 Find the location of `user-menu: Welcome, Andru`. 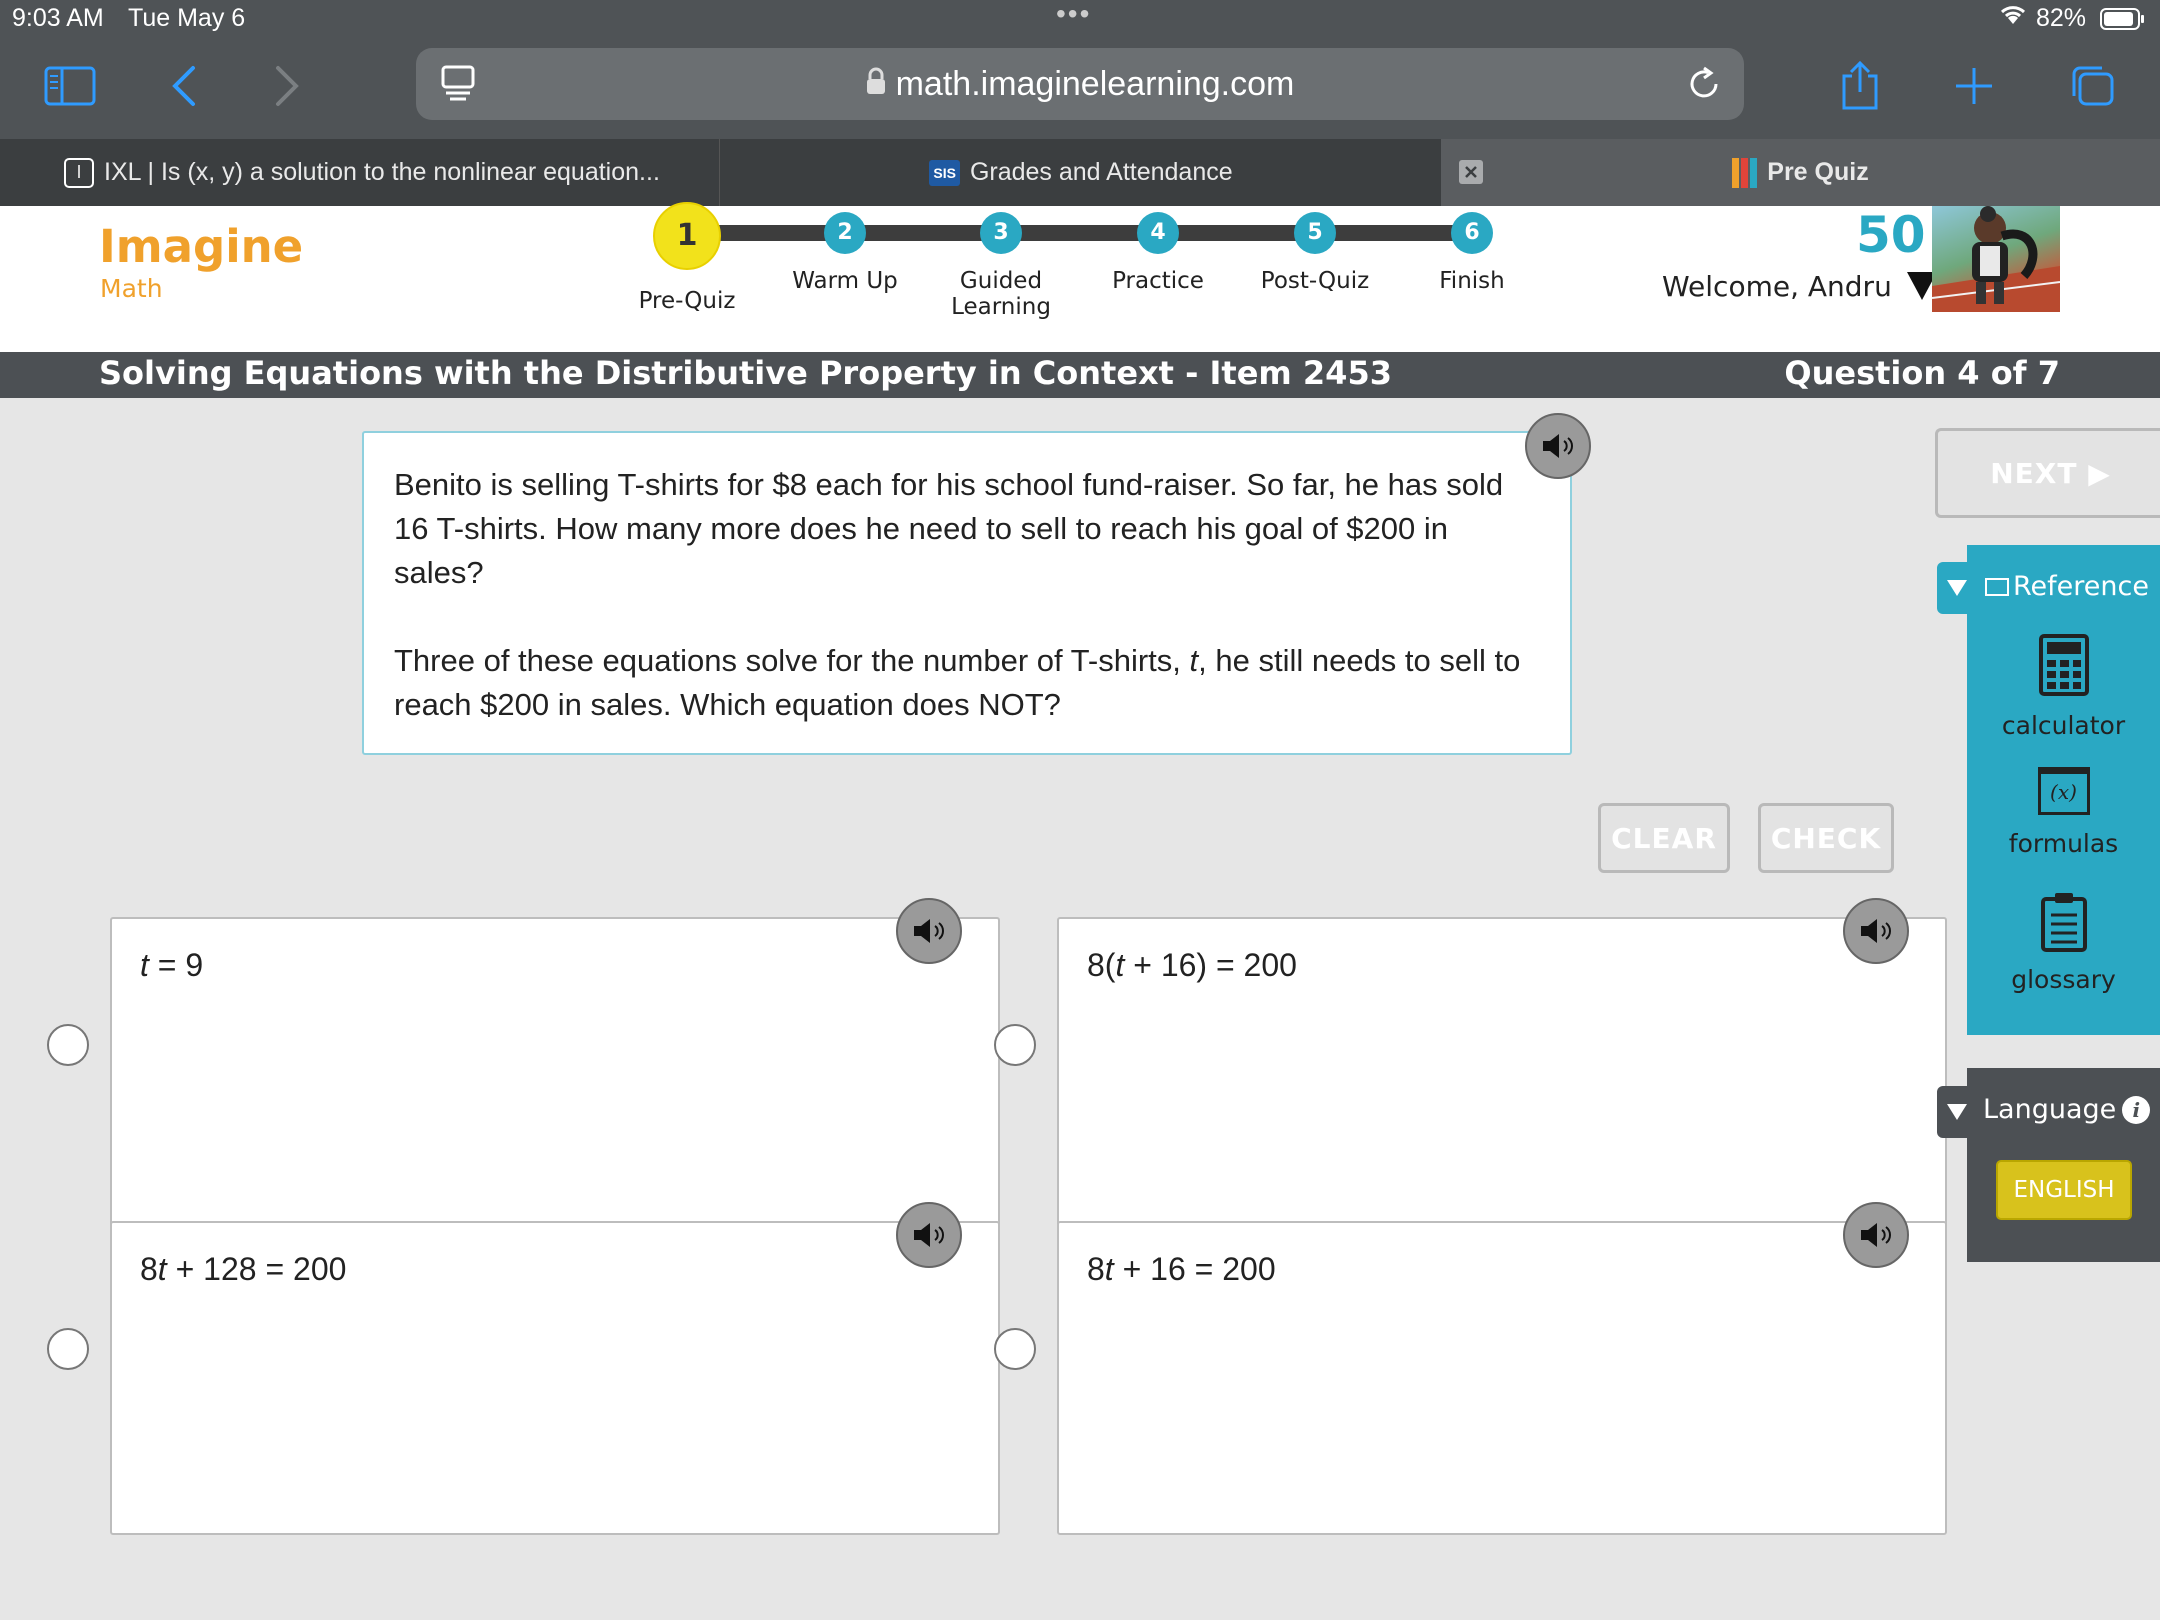

user-menu: Welcome, Andru is located at coordinates (1799, 286).